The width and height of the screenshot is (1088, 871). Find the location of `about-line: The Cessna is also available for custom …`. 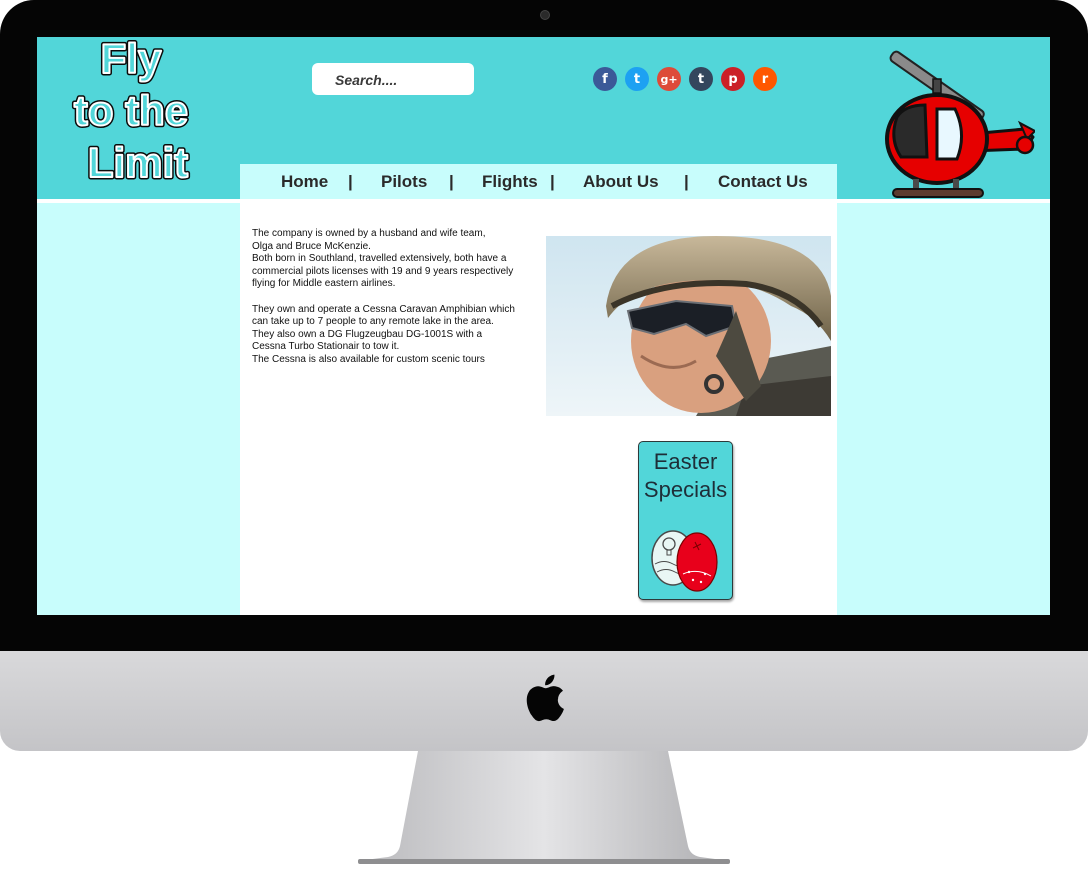

about-line: The Cessna is also available for custom … is located at coordinates (368, 359).